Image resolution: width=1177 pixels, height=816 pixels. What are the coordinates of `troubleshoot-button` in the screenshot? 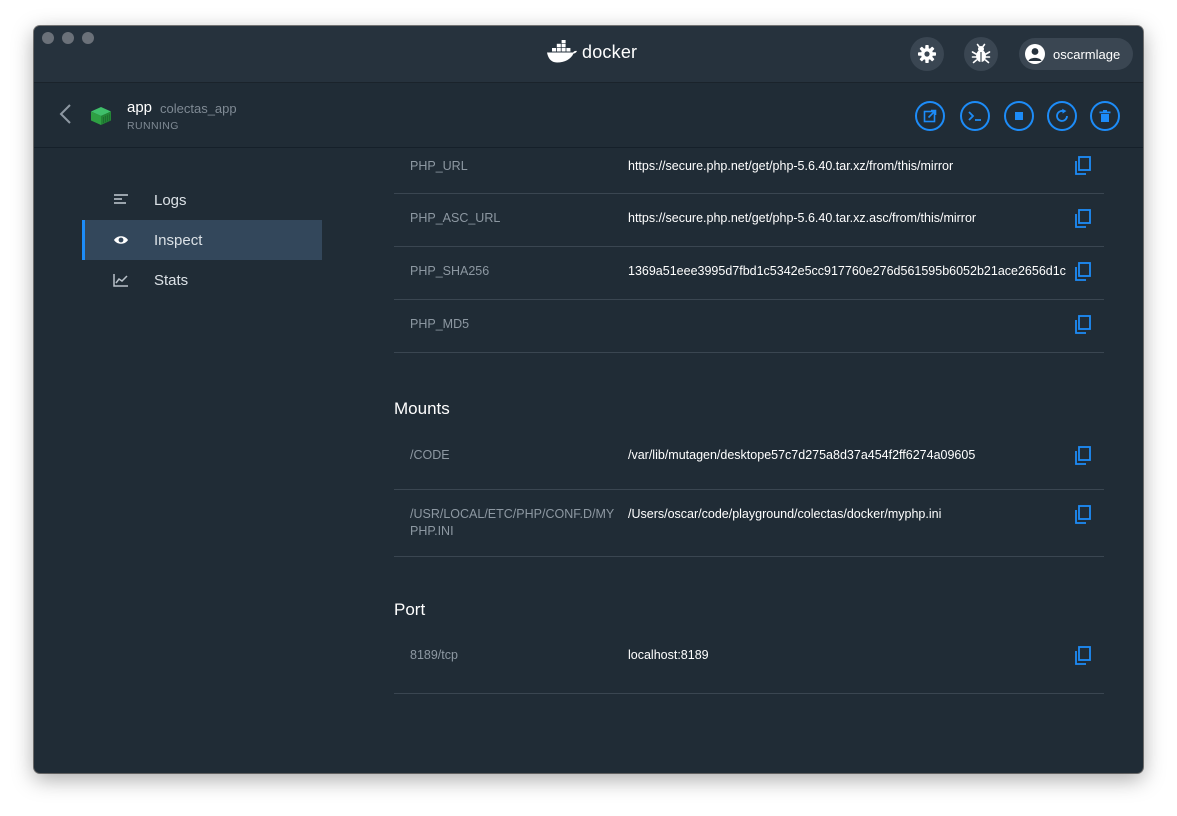 It's located at (981, 54).